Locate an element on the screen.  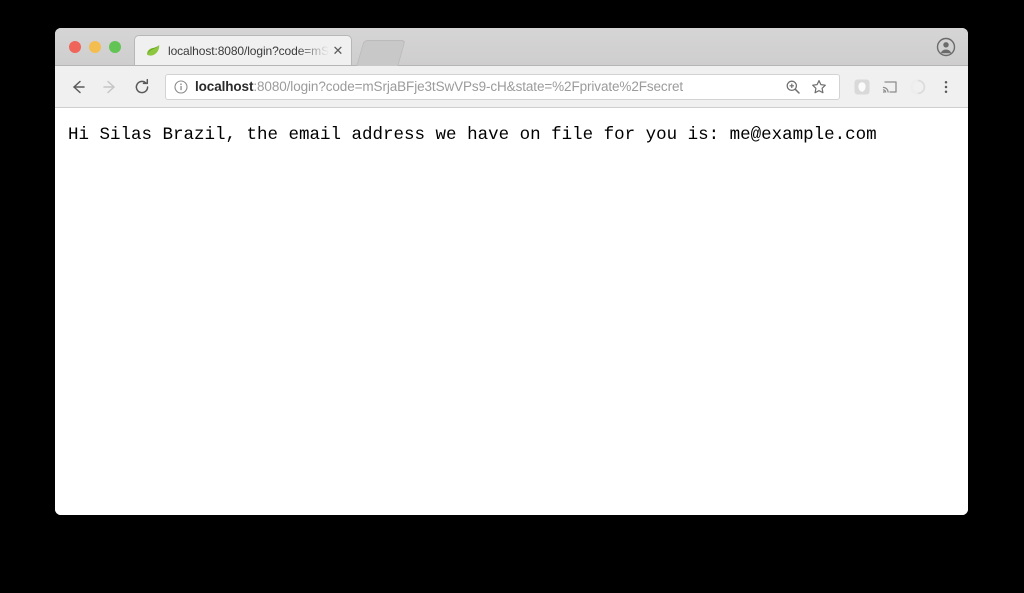
spring-leaf-icon is located at coordinates (153, 51).